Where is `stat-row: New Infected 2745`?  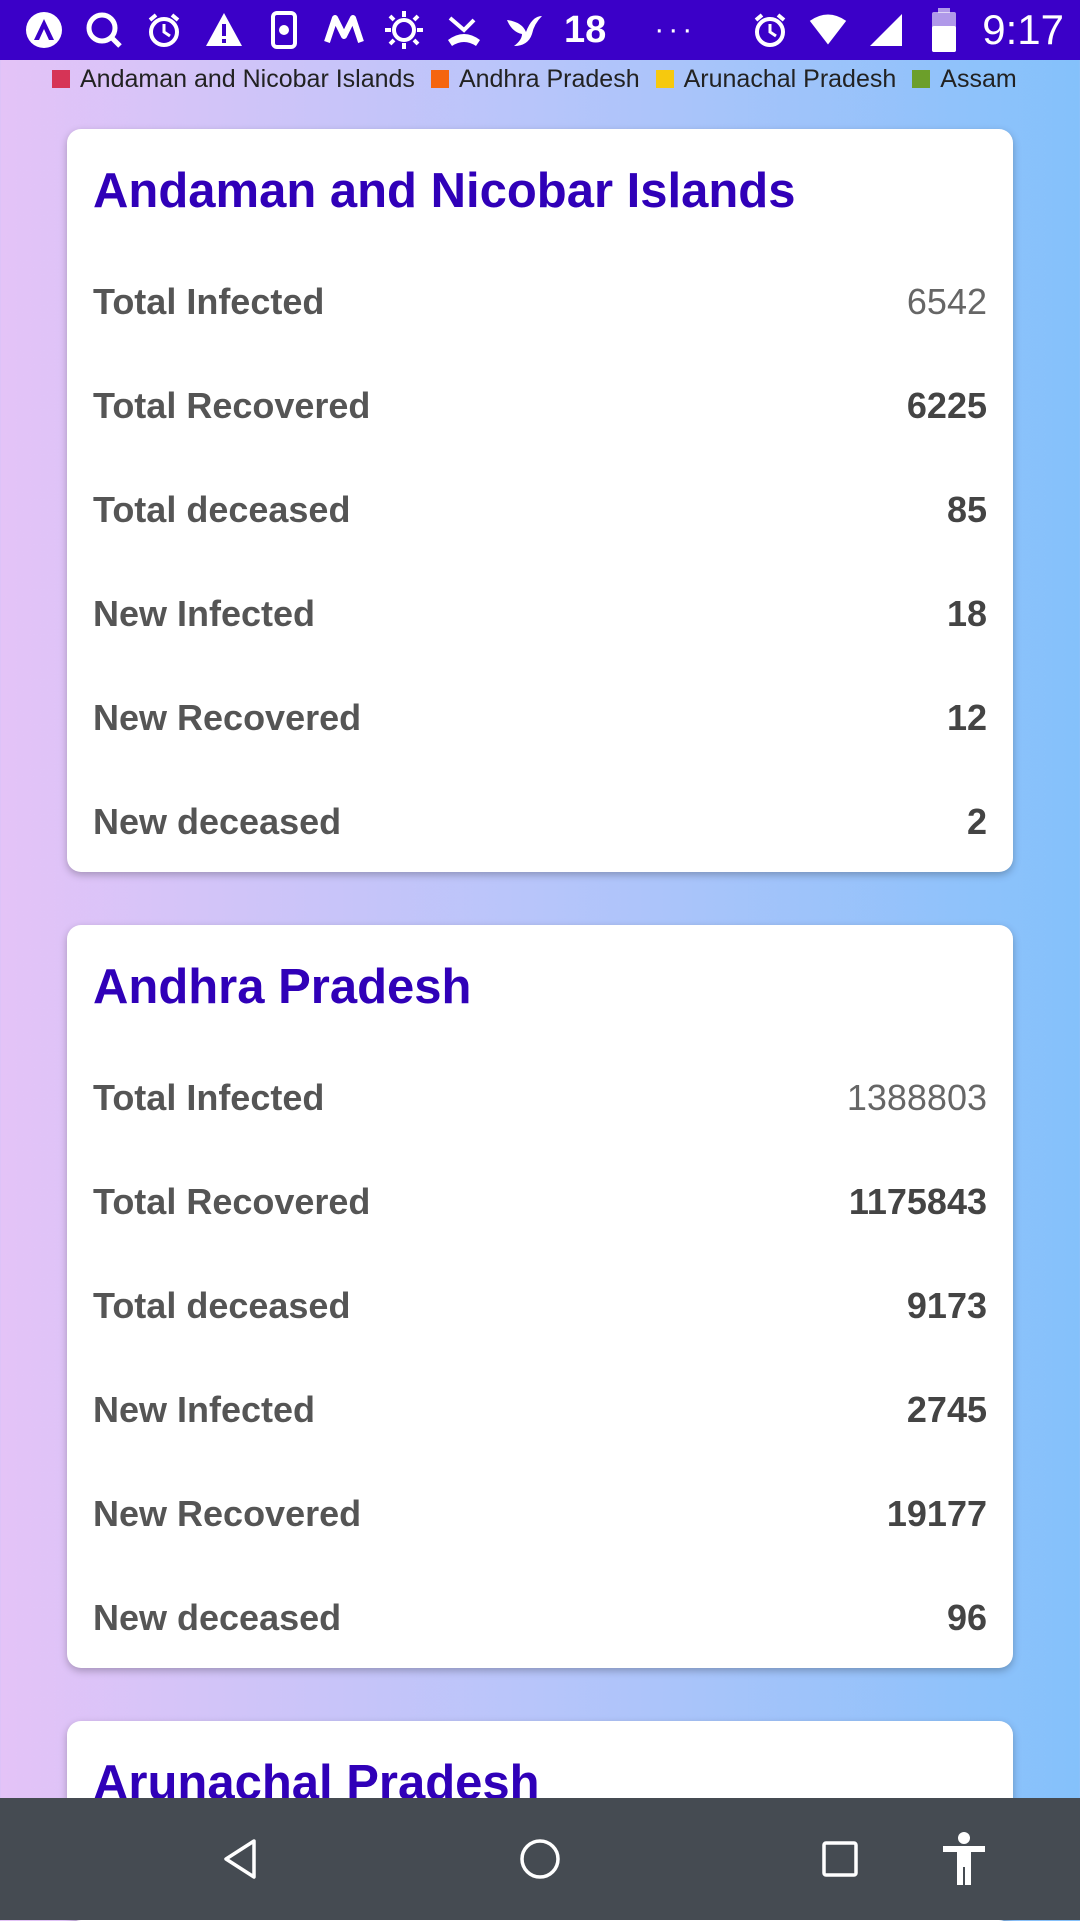 stat-row: New Infected 2745 is located at coordinates (540, 1410).